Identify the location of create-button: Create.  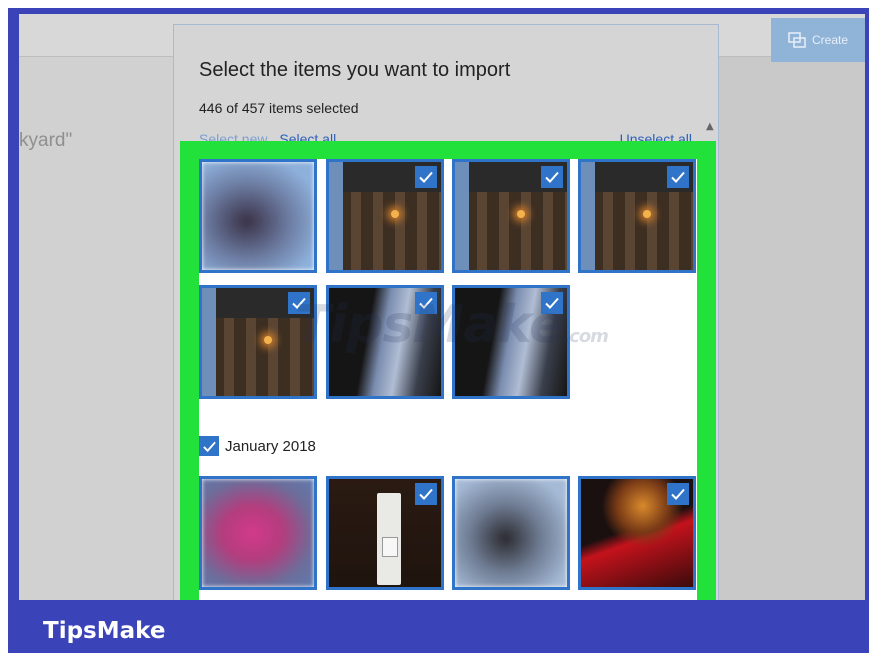
(818, 40).